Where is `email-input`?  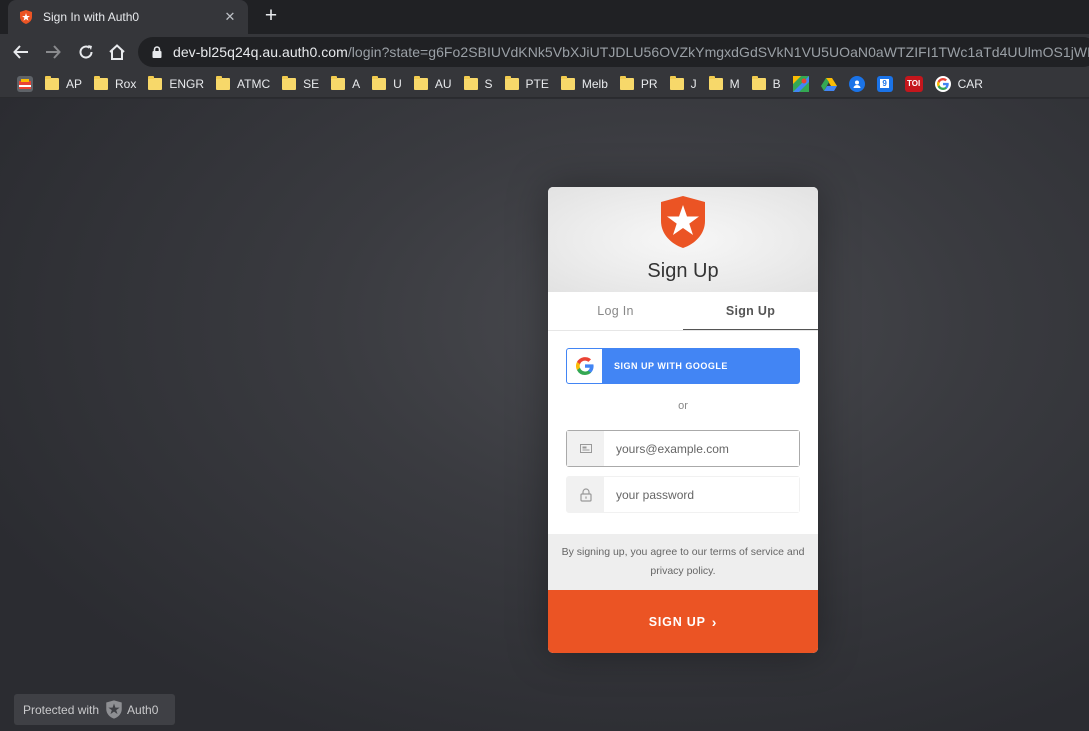 email-input is located at coordinates (701, 448).